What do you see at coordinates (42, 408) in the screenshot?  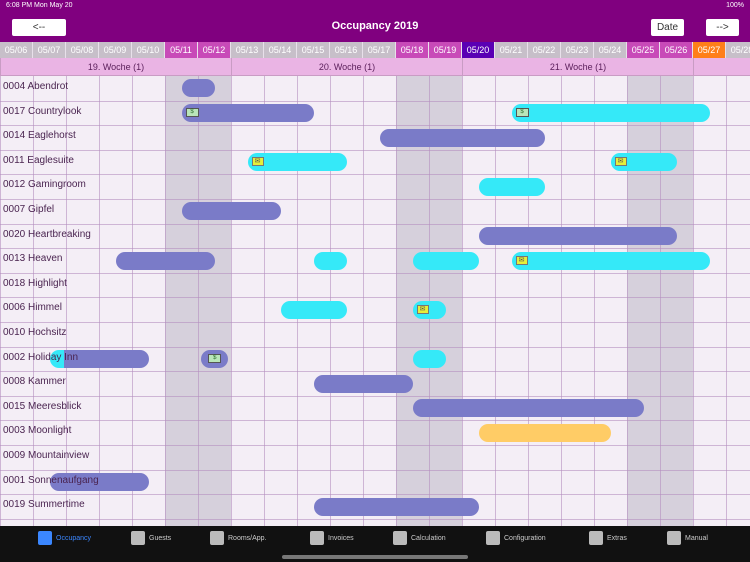 I see `room-label: 0015 Meeresblick` at bounding box center [42, 408].